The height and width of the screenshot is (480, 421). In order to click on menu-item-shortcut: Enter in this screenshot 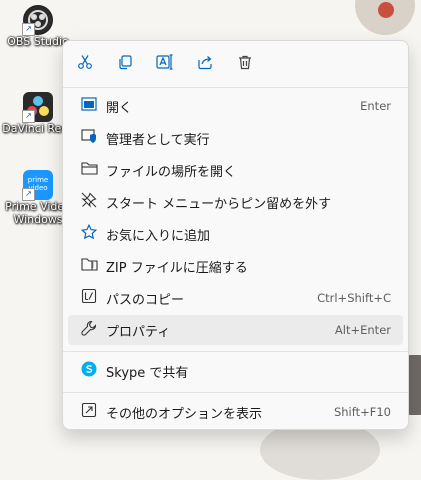, I will do `click(375, 106)`.